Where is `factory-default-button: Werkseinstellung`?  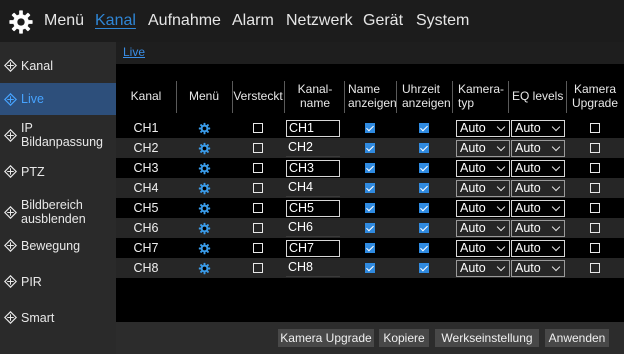
factory-default-button: Werkseinstellung is located at coordinates (487, 338).